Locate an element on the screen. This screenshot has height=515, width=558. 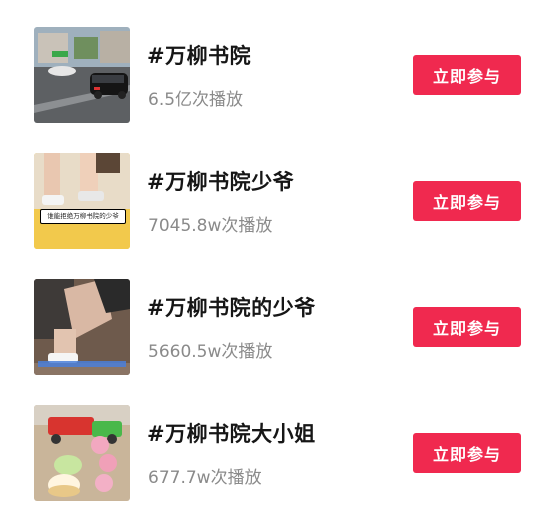
topic-play-count: 5660.5w次播放 is located at coordinates (210, 352).